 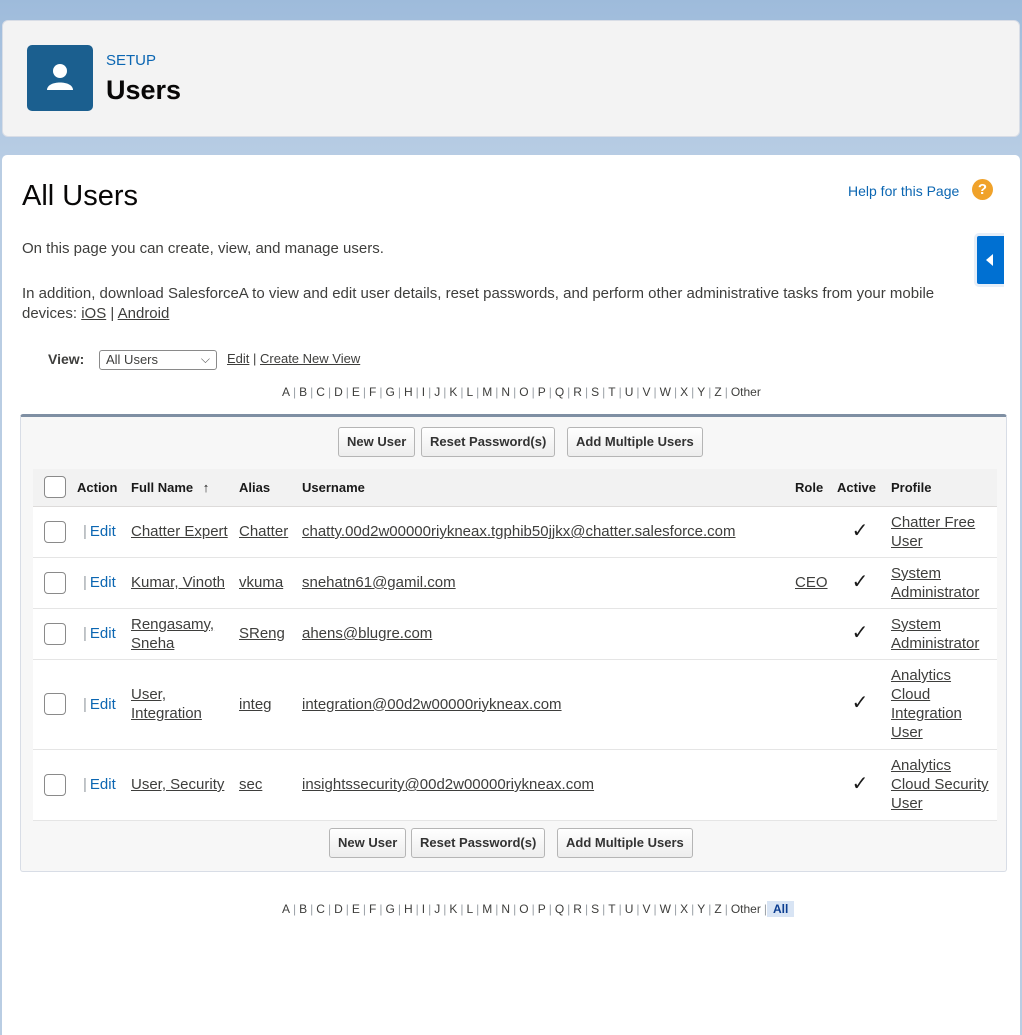 I want to click on full-name-link: Chatter Expert, so click(x=179, y=531).